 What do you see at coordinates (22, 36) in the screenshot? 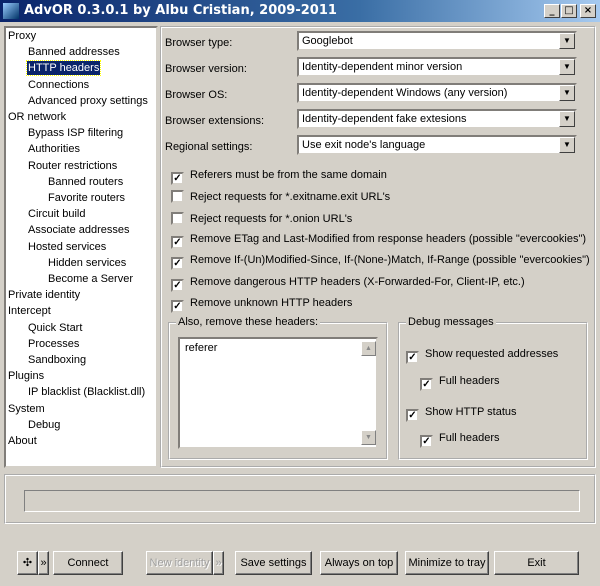
I see `tree-item: Proxy` at bounding box center [22, 36].